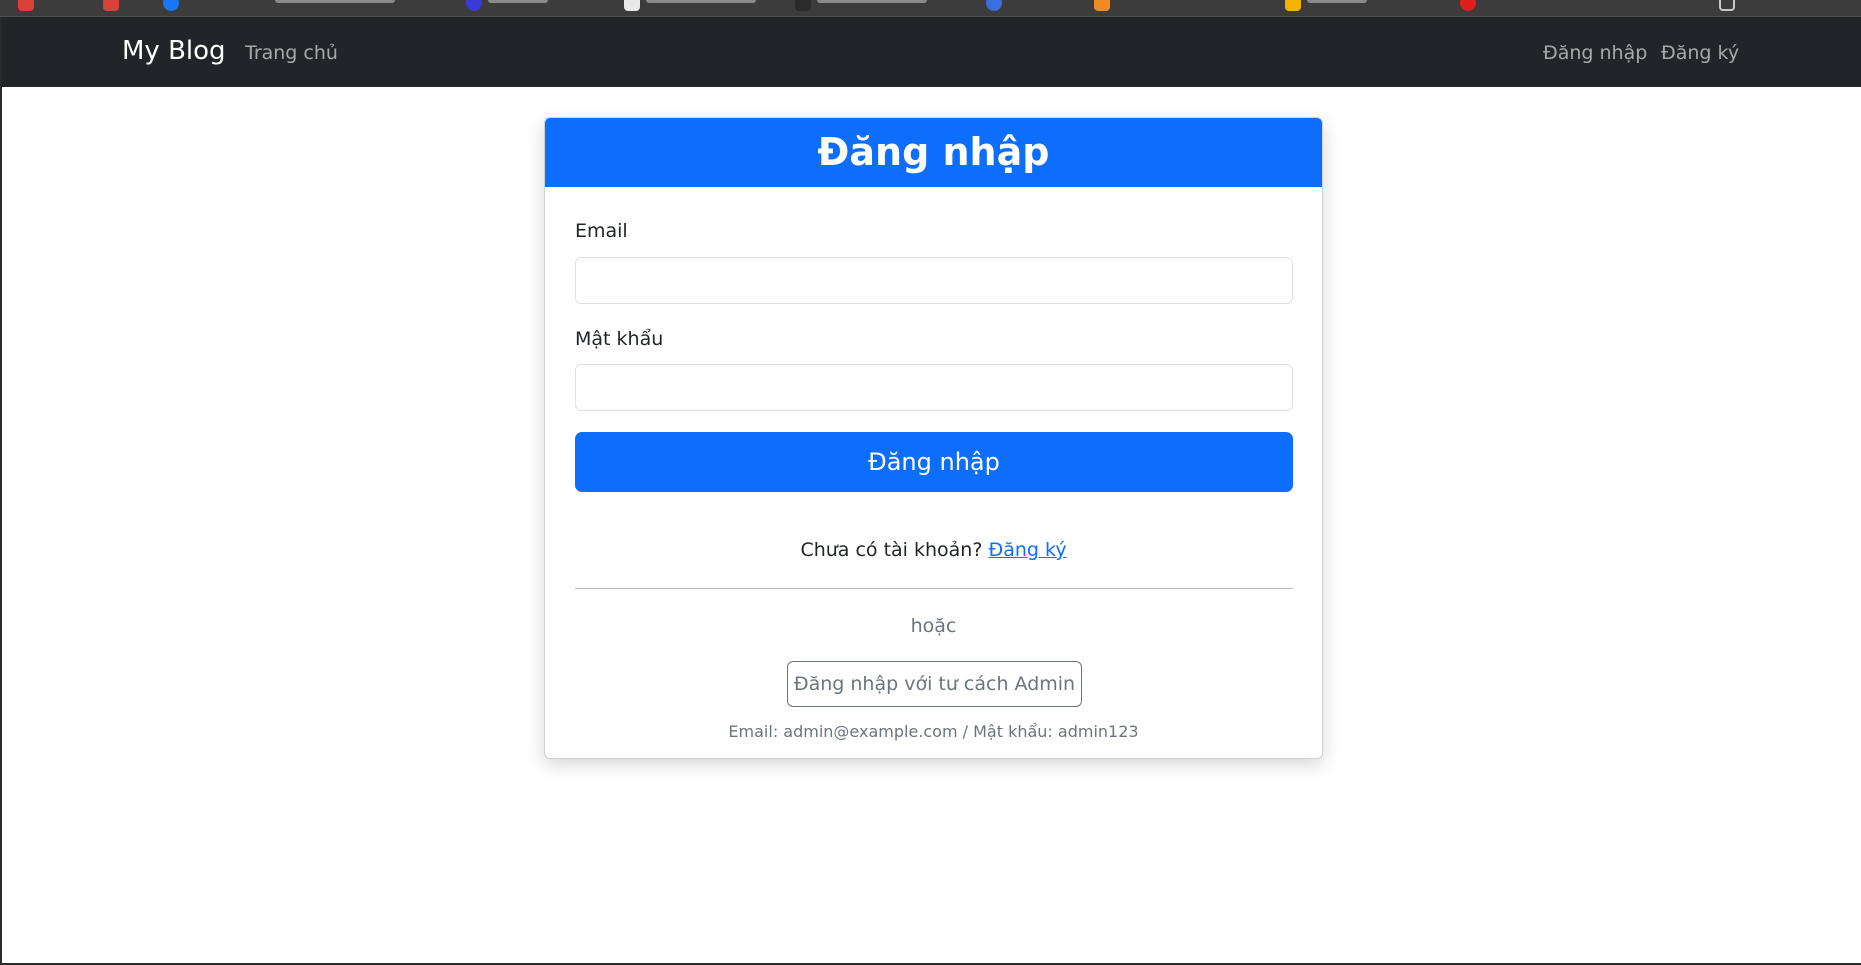 Image resolution: width=1861 pixels, height=965 pixels. Describe the element at coordinates (1027, 550) in the screenshot. I see `register-link: Đăng ký` at that location.